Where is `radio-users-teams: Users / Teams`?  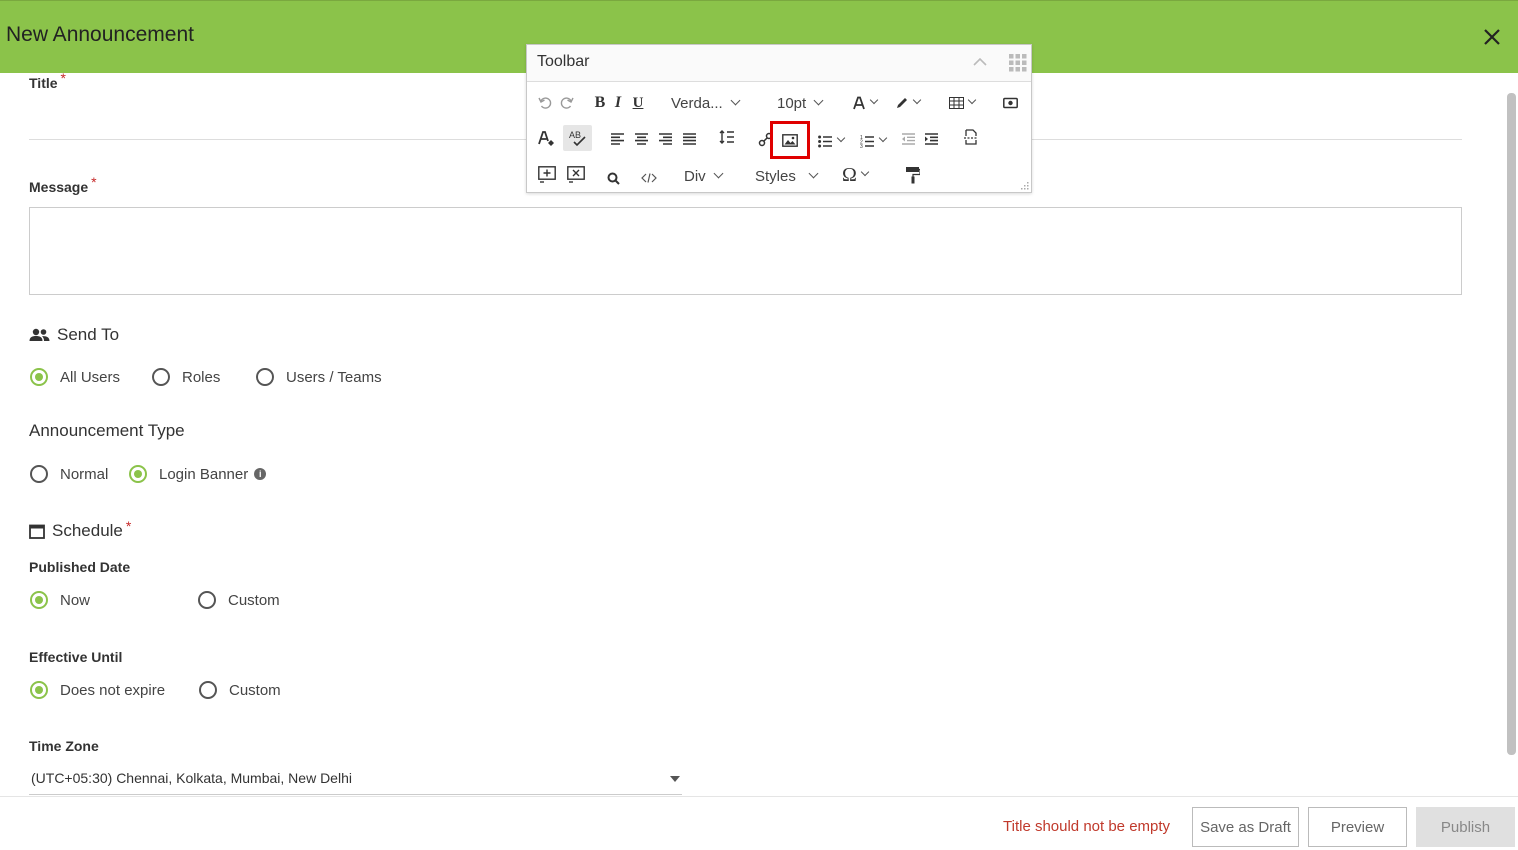 radio-users-teams: Users / Teams is located at coordinates (319, 377).